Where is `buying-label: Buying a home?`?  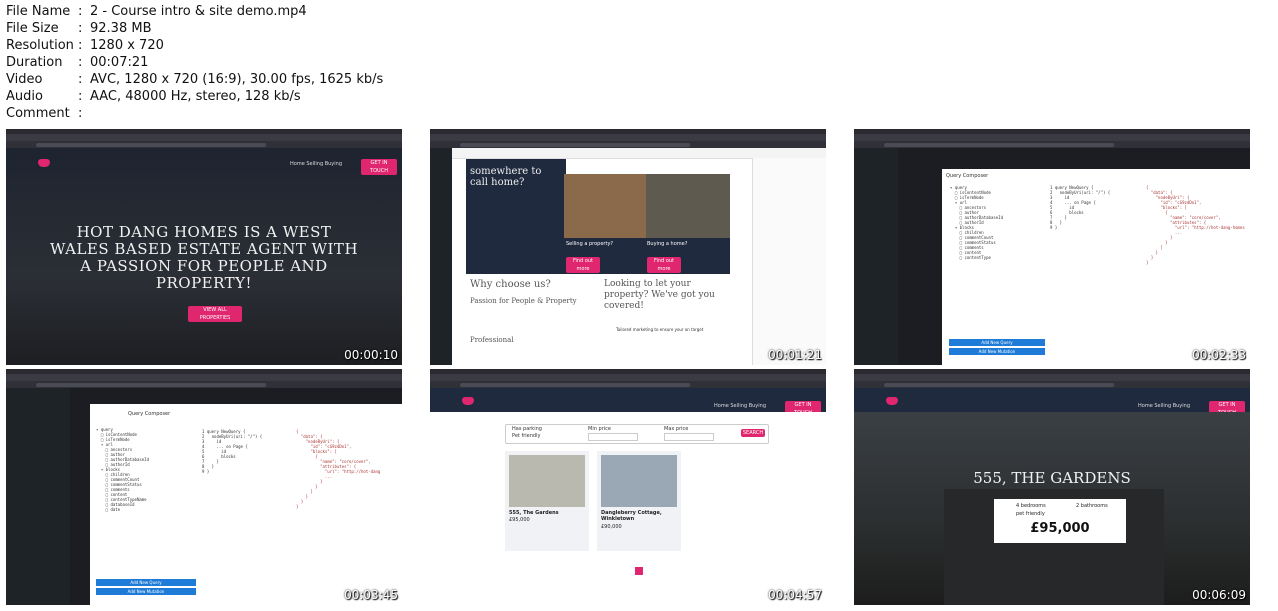
buying-label: Buying a home? is located at coordinates (667, 244).